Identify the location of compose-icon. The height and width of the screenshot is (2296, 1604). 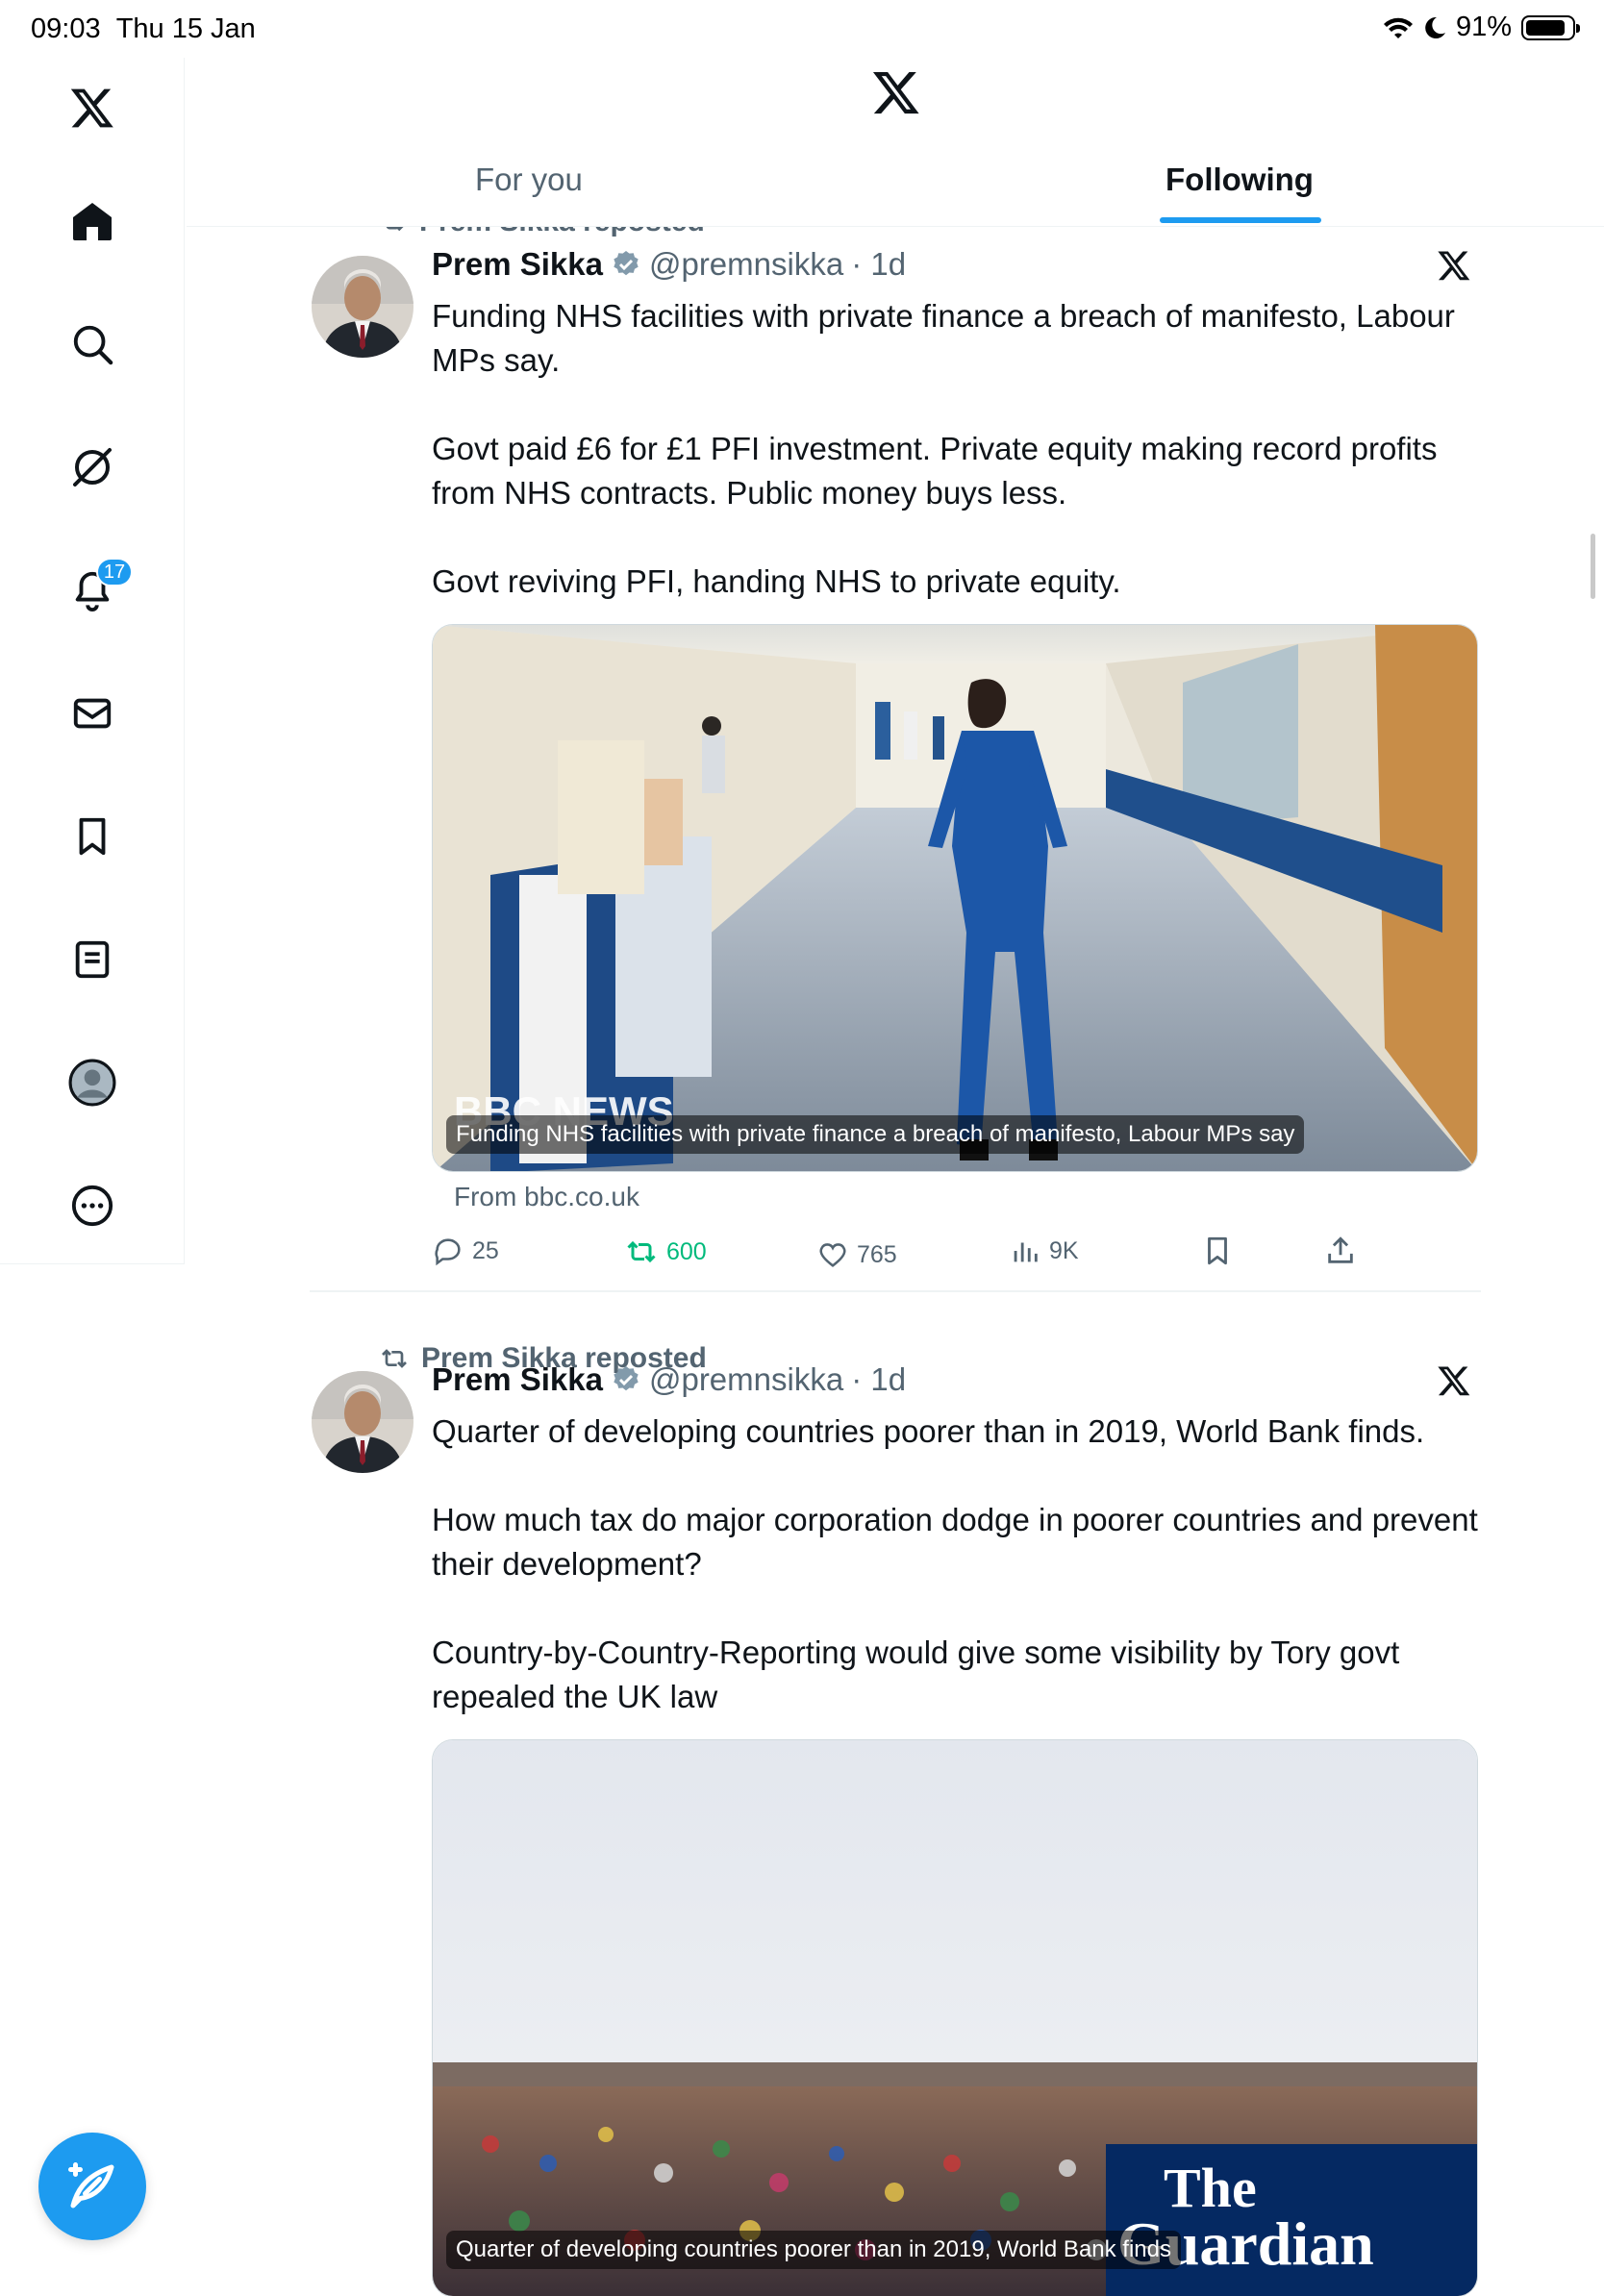
(91, 2185).